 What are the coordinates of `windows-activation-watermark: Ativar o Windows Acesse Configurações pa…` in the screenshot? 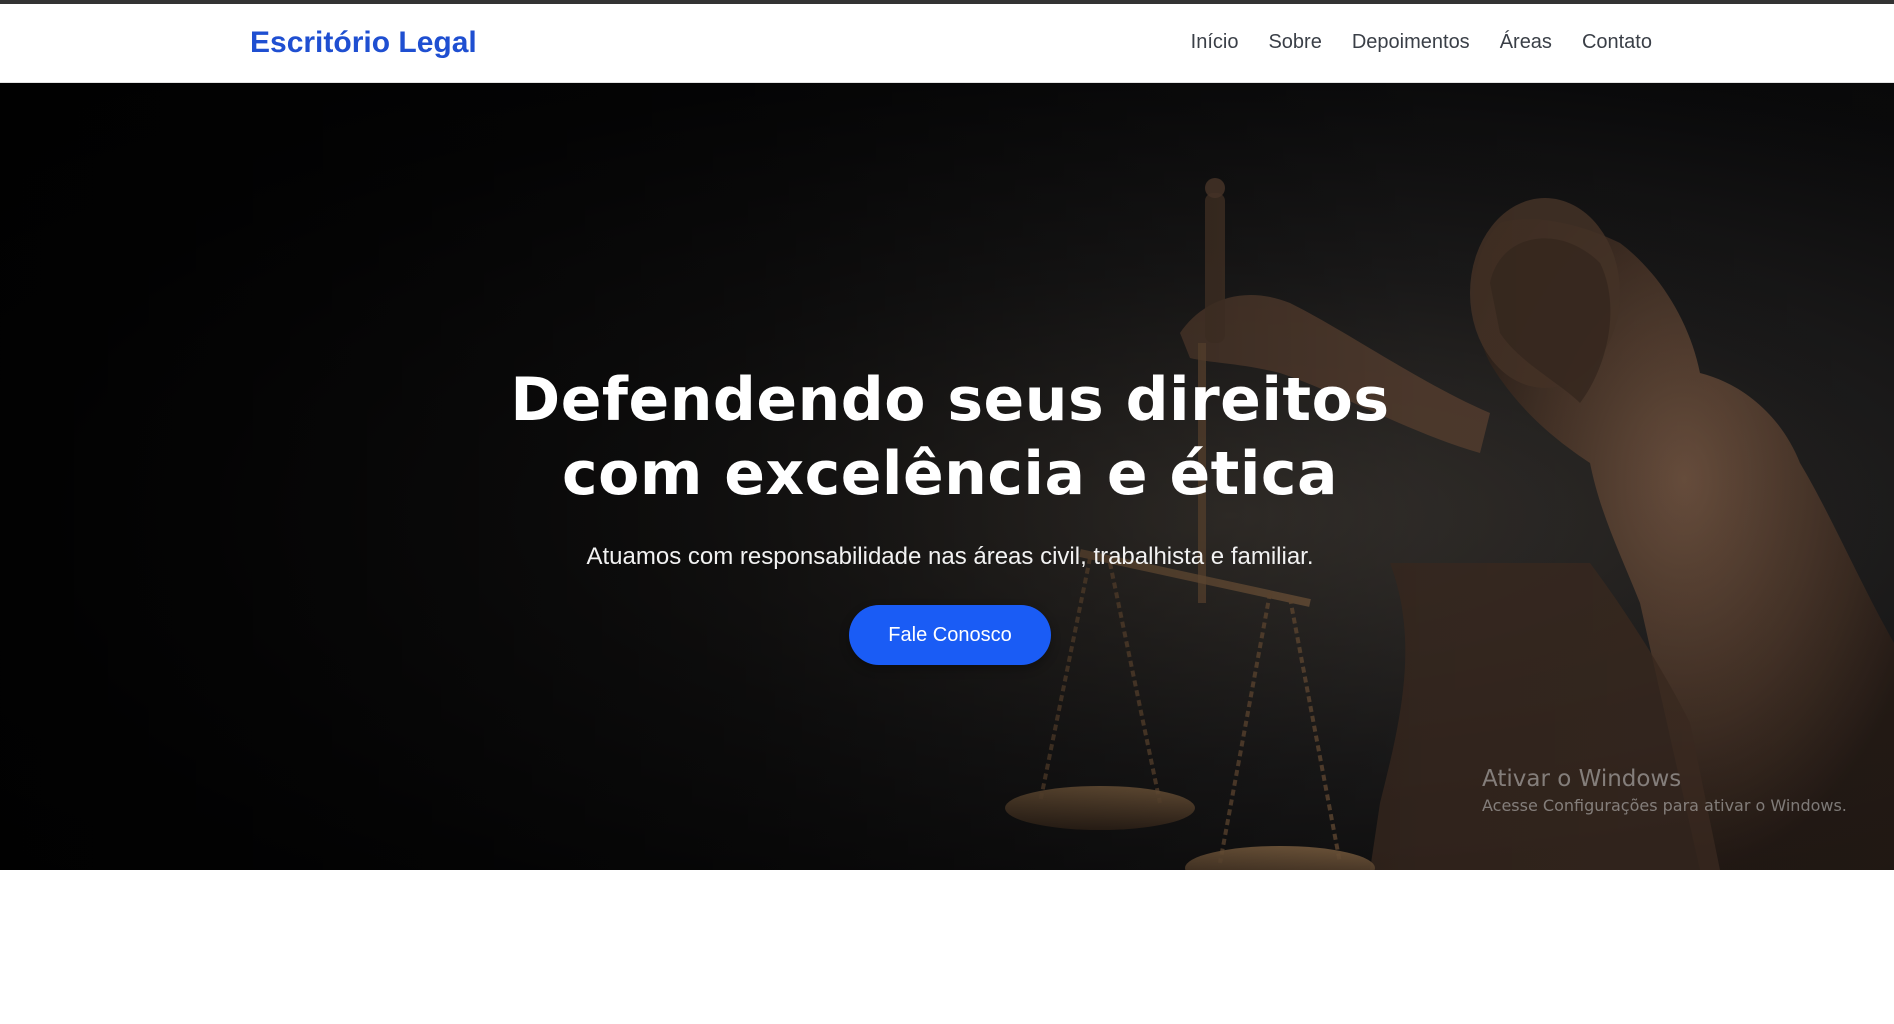 It's located at (1664, 790).